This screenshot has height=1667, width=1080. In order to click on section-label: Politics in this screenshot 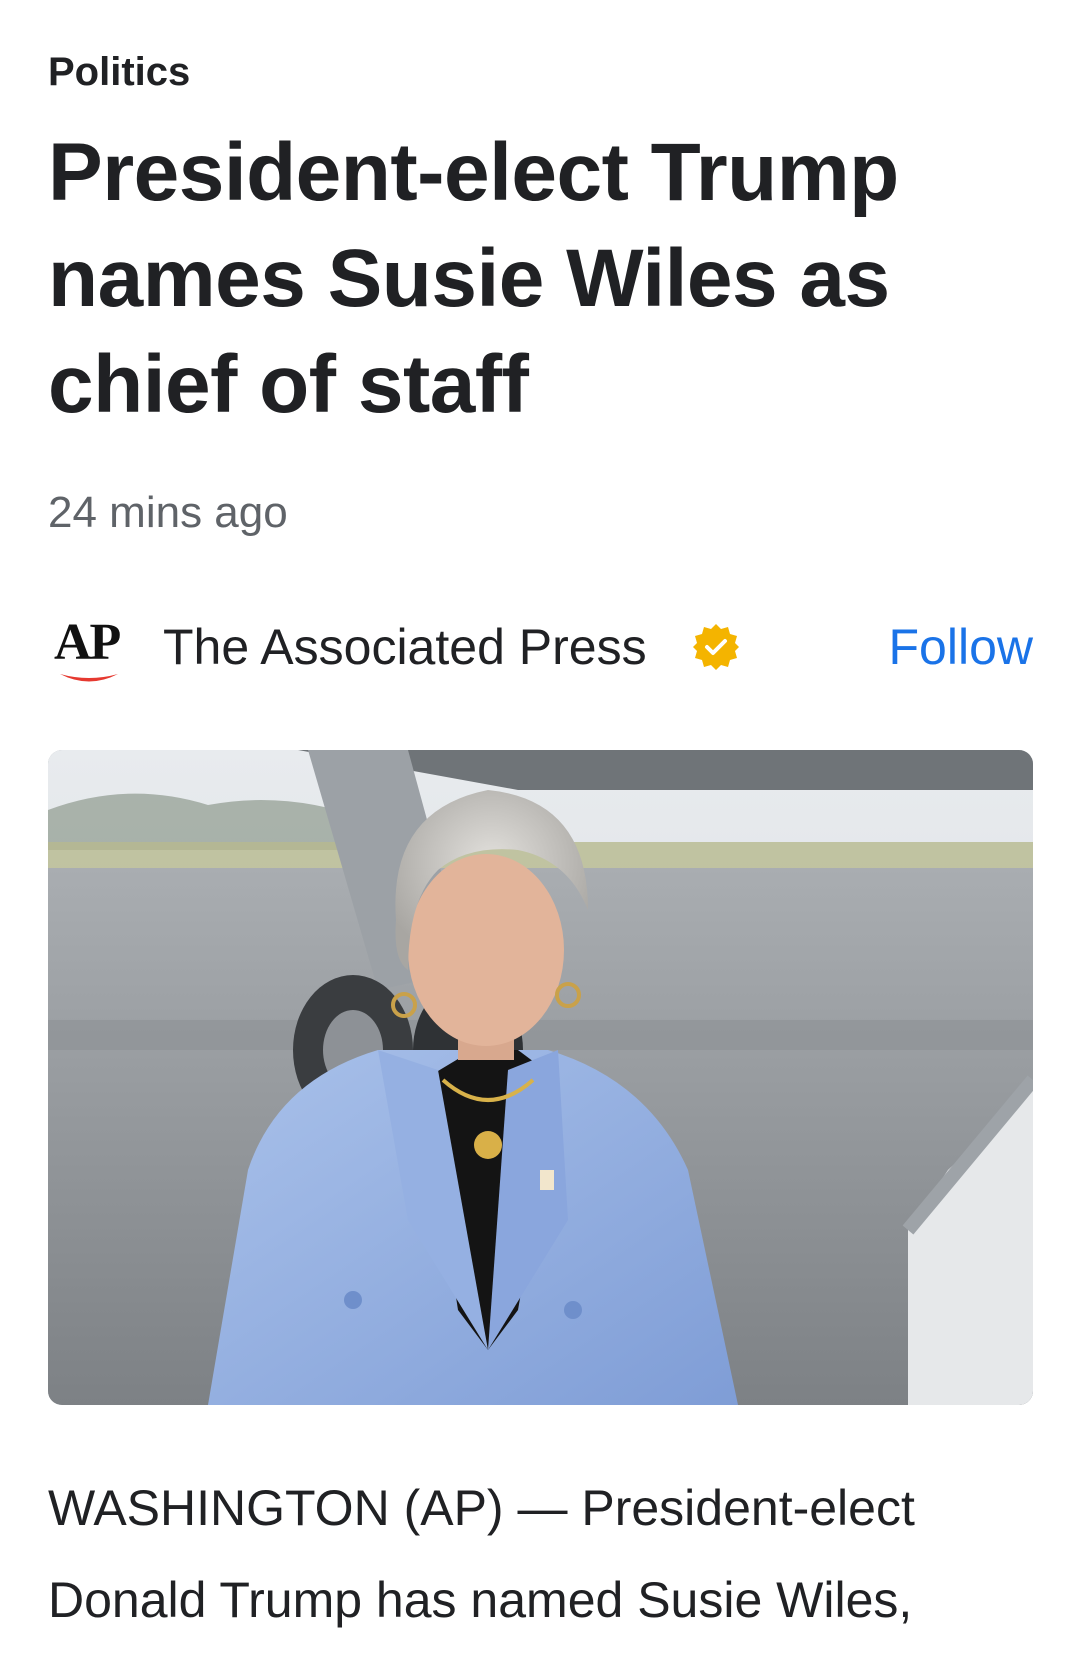, I will do `click(119, 72)`.